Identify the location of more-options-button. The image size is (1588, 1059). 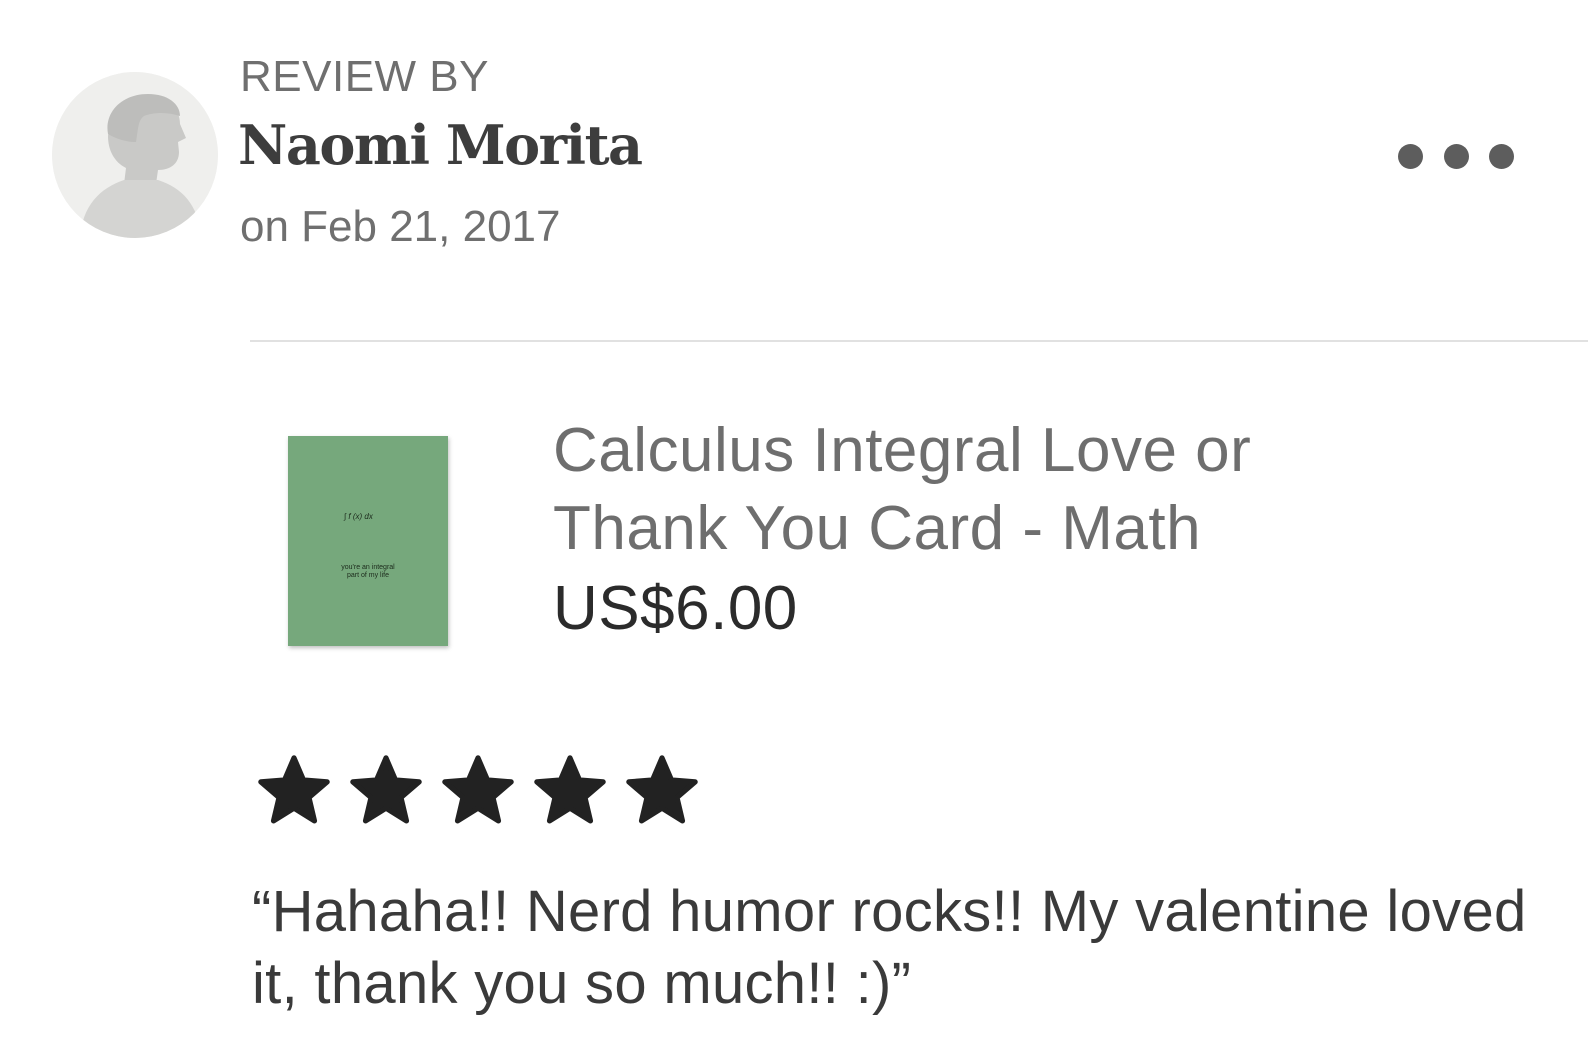
(1456, 156).